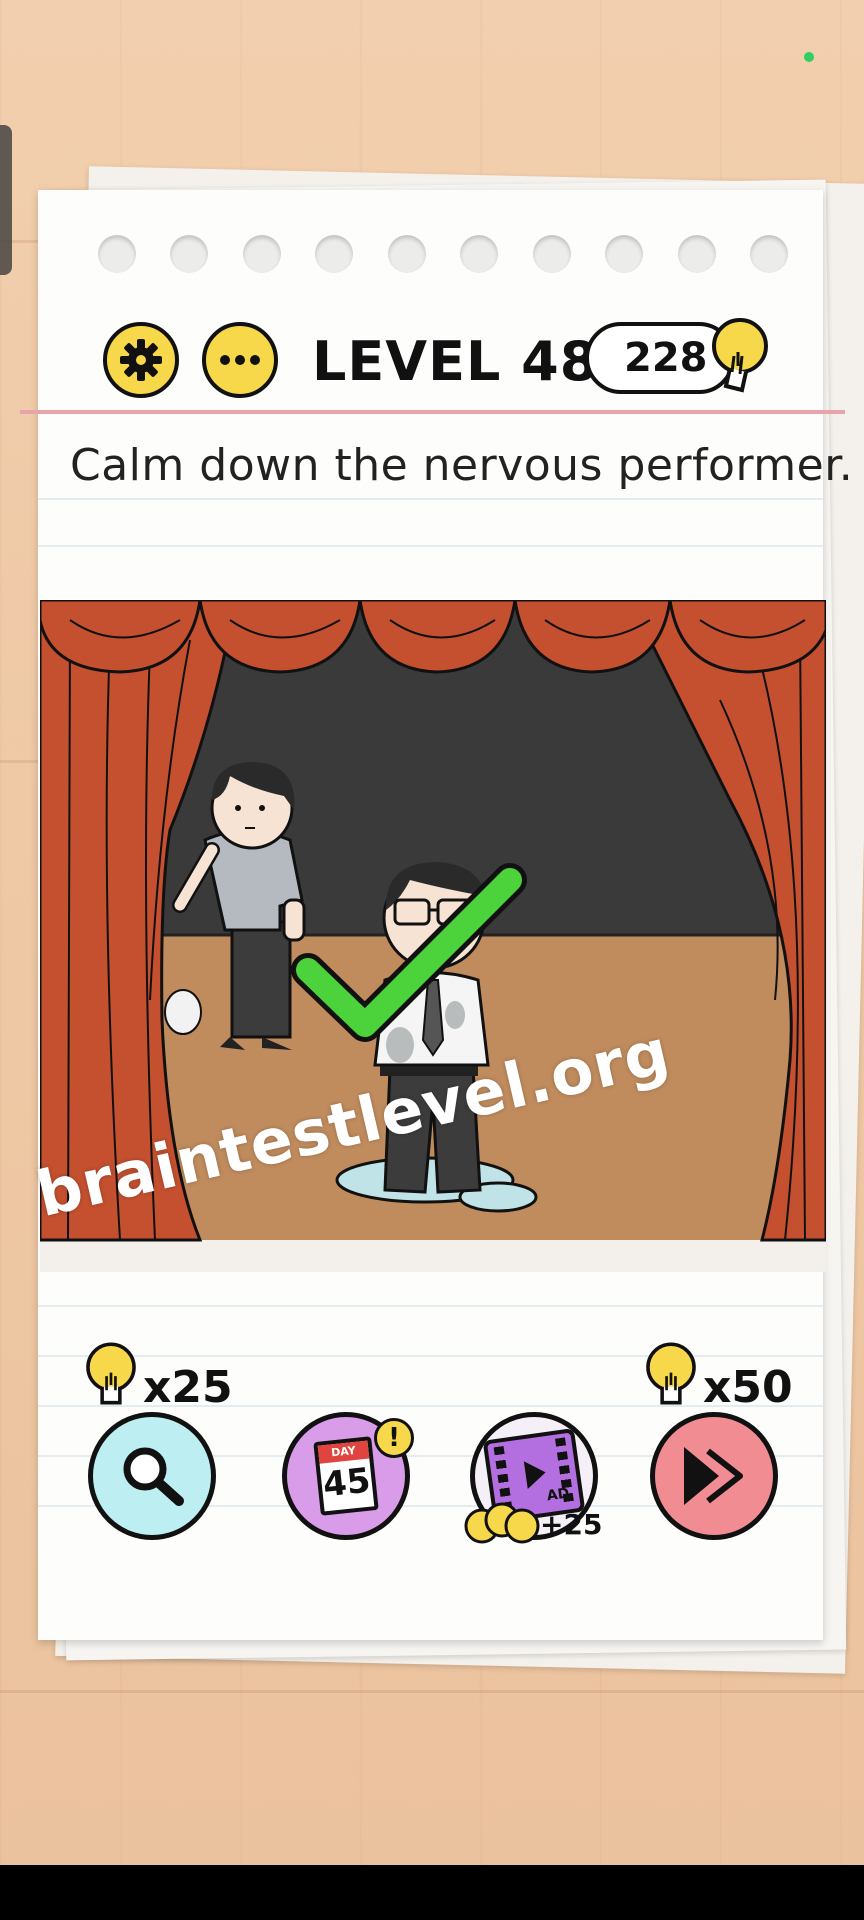 Image resolution: width=864 pixels, height=1920 pixels. What do you see at coordinates (740, 355) in the screenshot?
I see `lightbulb-icon` at bounding box center [740, 355].